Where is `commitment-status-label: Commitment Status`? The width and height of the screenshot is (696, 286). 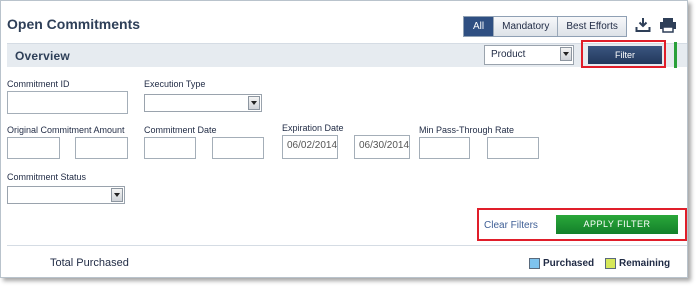 commitment-status-label: Commitment Status is located at coordinates (47, 177).